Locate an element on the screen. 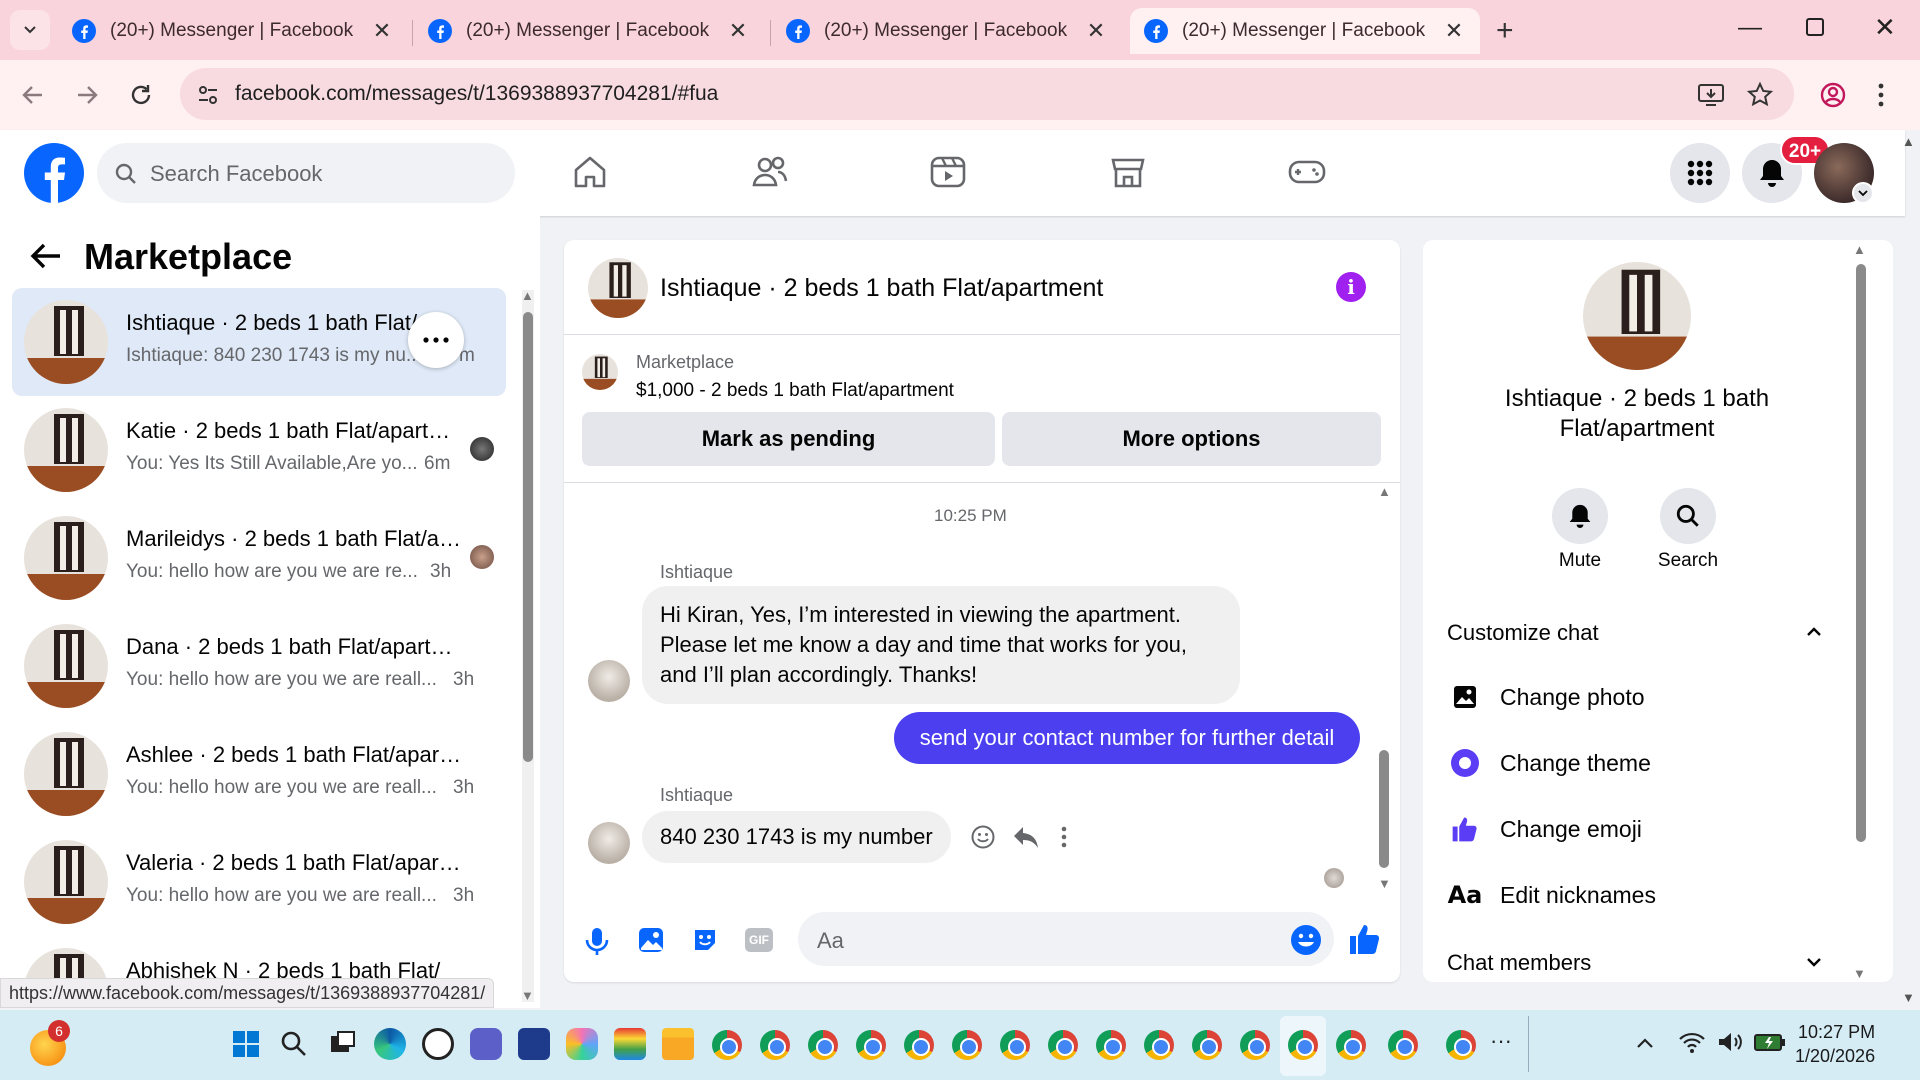  page-scroll-up-arrow: ▲ is located at coordinates (1908, 141).